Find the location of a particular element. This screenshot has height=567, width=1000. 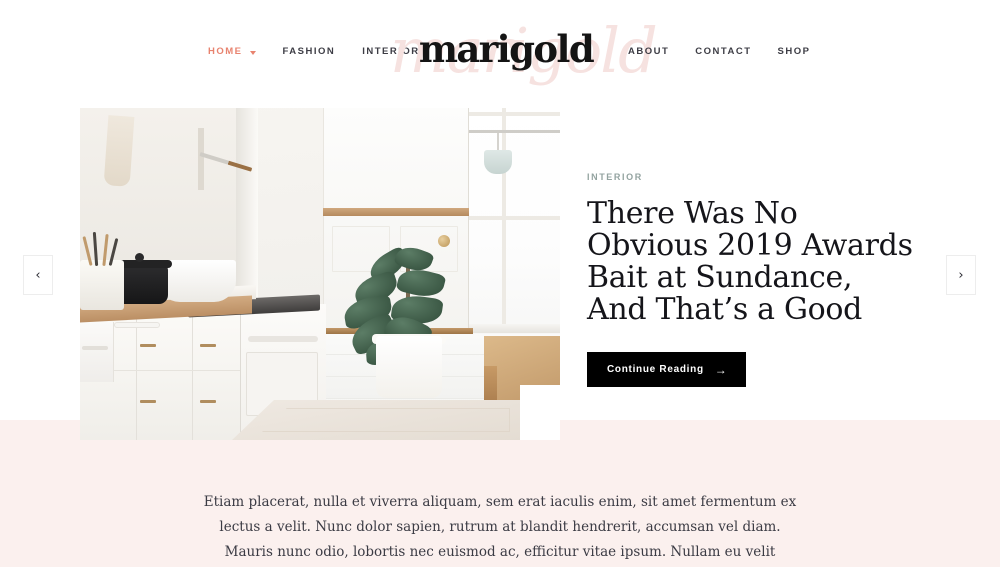

continue-reading-button: Continue Reading → is located at coordinates (667, 369).